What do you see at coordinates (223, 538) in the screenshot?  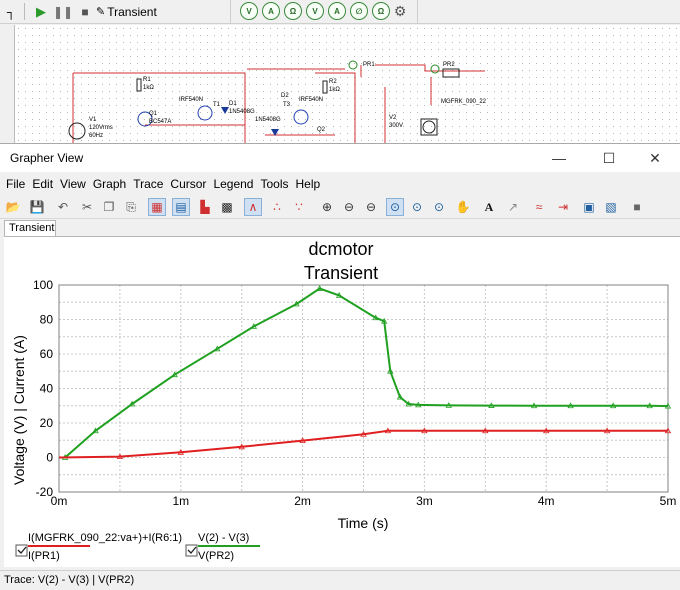 I see `legend-trace-label: V(2) - V(3)` at bounding box center [223, 538].